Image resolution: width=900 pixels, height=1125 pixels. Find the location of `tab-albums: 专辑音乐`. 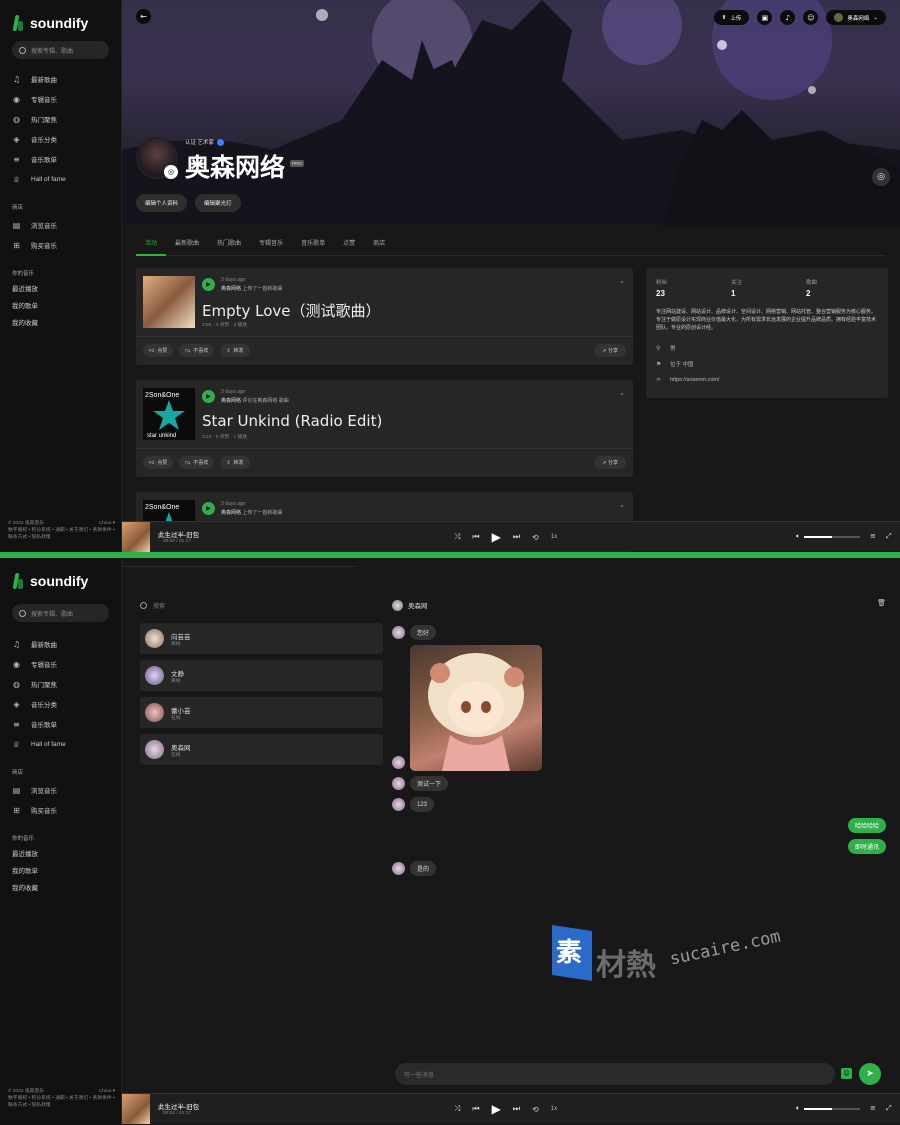

tab-albums: 专辑音乐 is located at coordinates (271, 245).